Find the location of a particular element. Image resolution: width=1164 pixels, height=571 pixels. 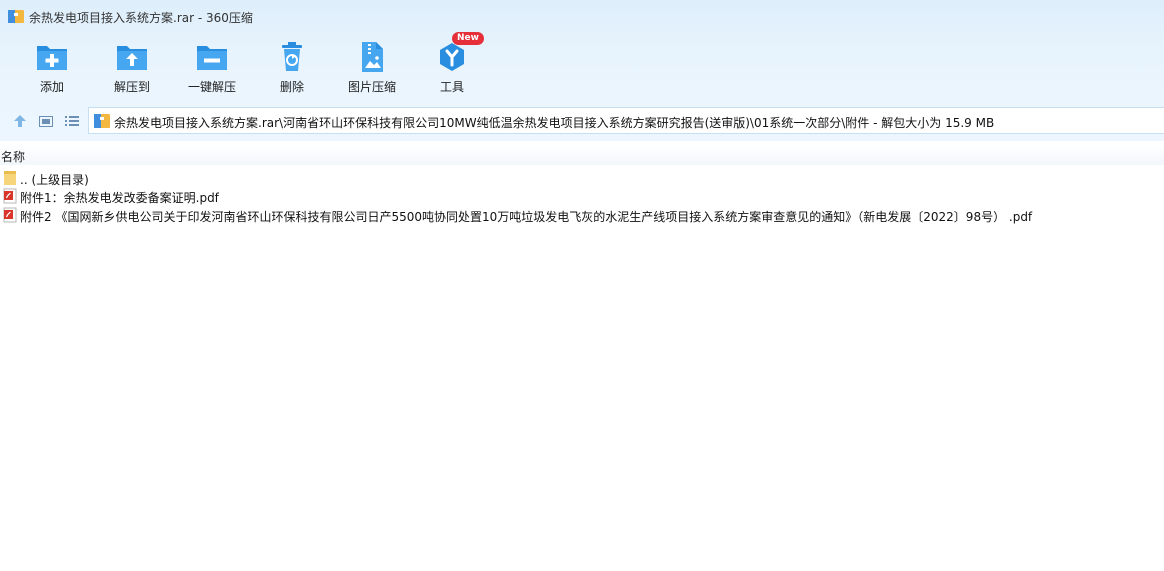

tools-button: 工具 is located at coordinates (452, 68).